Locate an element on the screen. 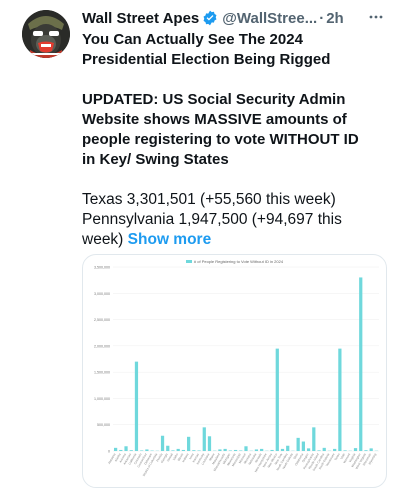 Image resolution: width=410 pixels, height=500 pixels. bar-illinois is located at coordinates (183, 450).